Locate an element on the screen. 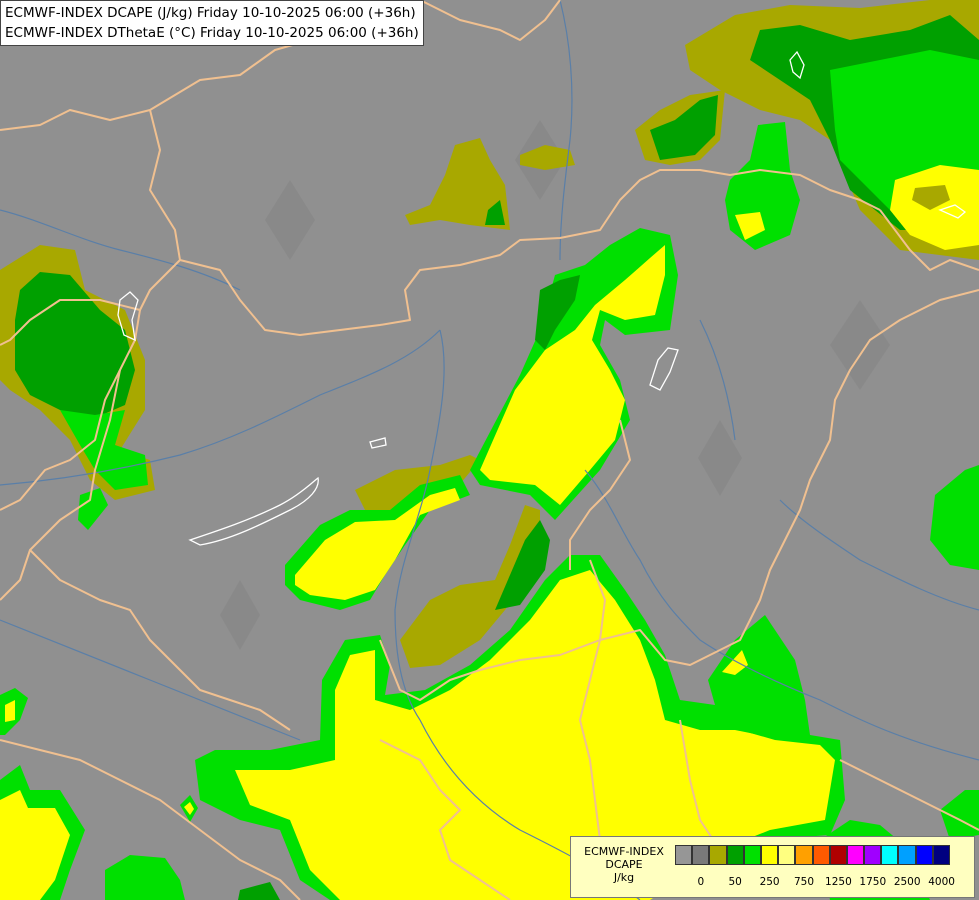 This screenshot has height=900, width=979. legend-swatches is located at coordinates (812, 855).